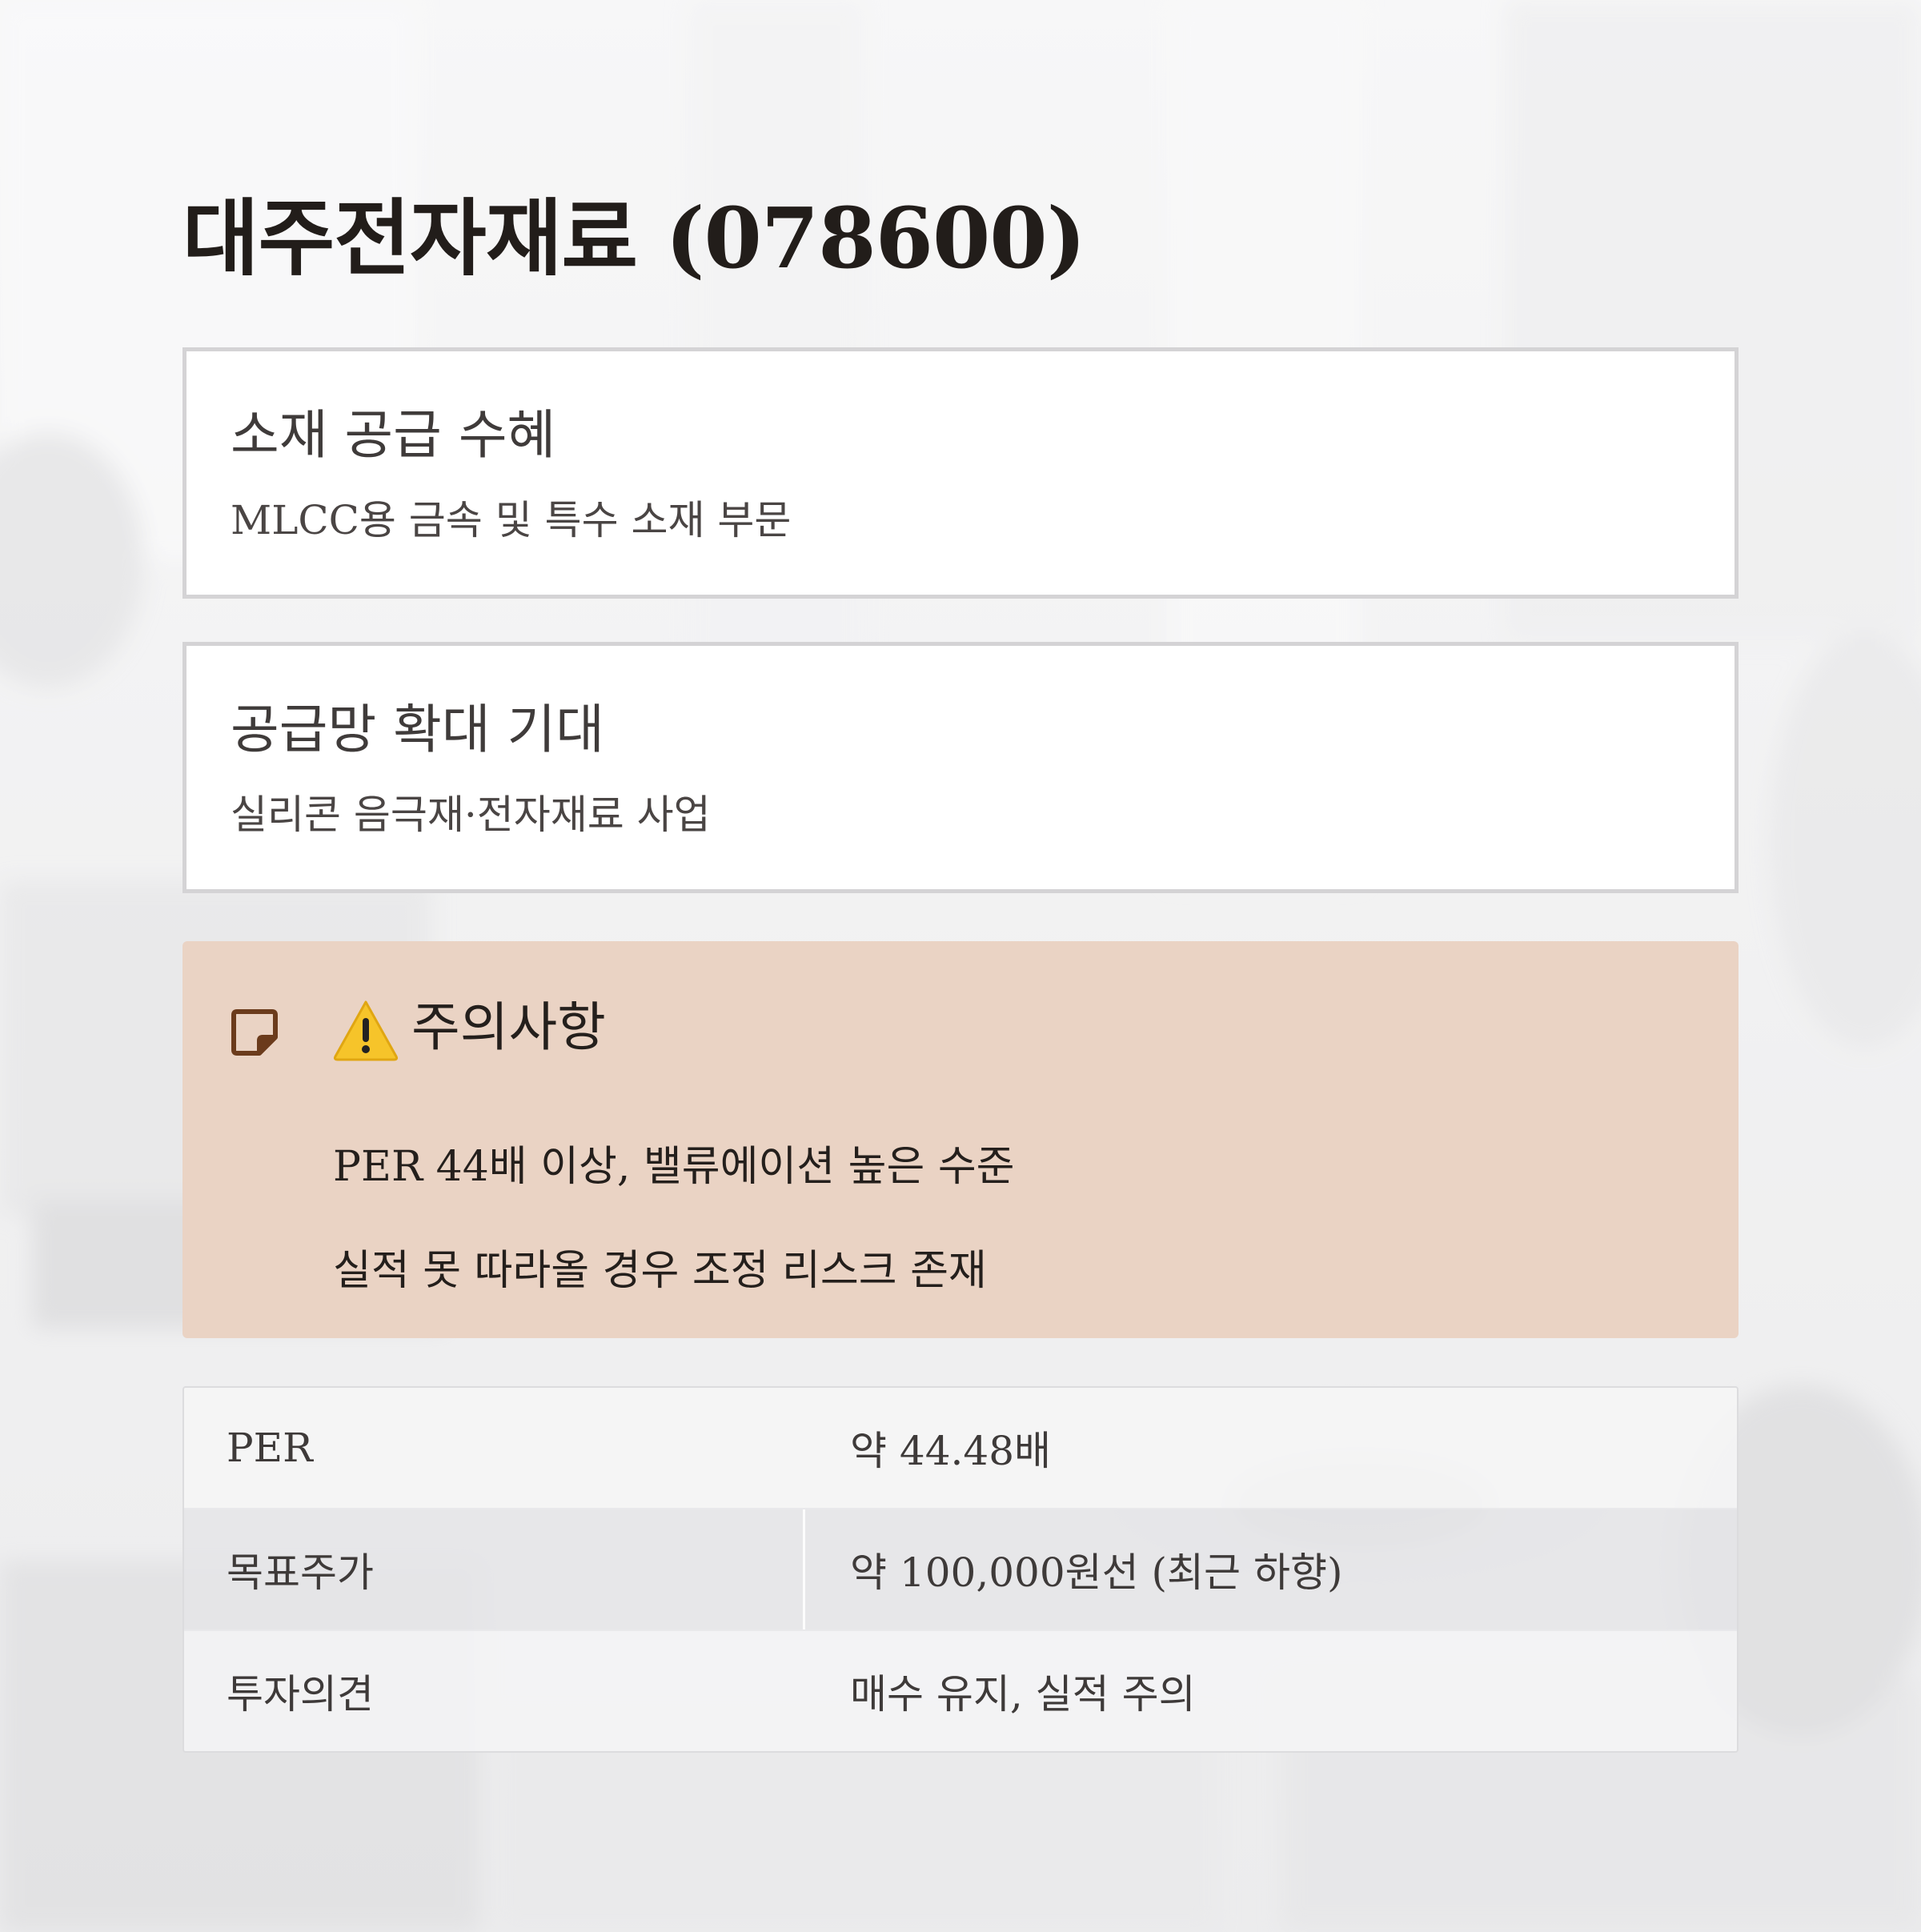 The height and width of the screenshot is (1932, 1921). Describe the element at coordinates (511, 520) in the screenshot. I see `card-text: MLCC용 금속 및 특수 소재 부문` at that location.